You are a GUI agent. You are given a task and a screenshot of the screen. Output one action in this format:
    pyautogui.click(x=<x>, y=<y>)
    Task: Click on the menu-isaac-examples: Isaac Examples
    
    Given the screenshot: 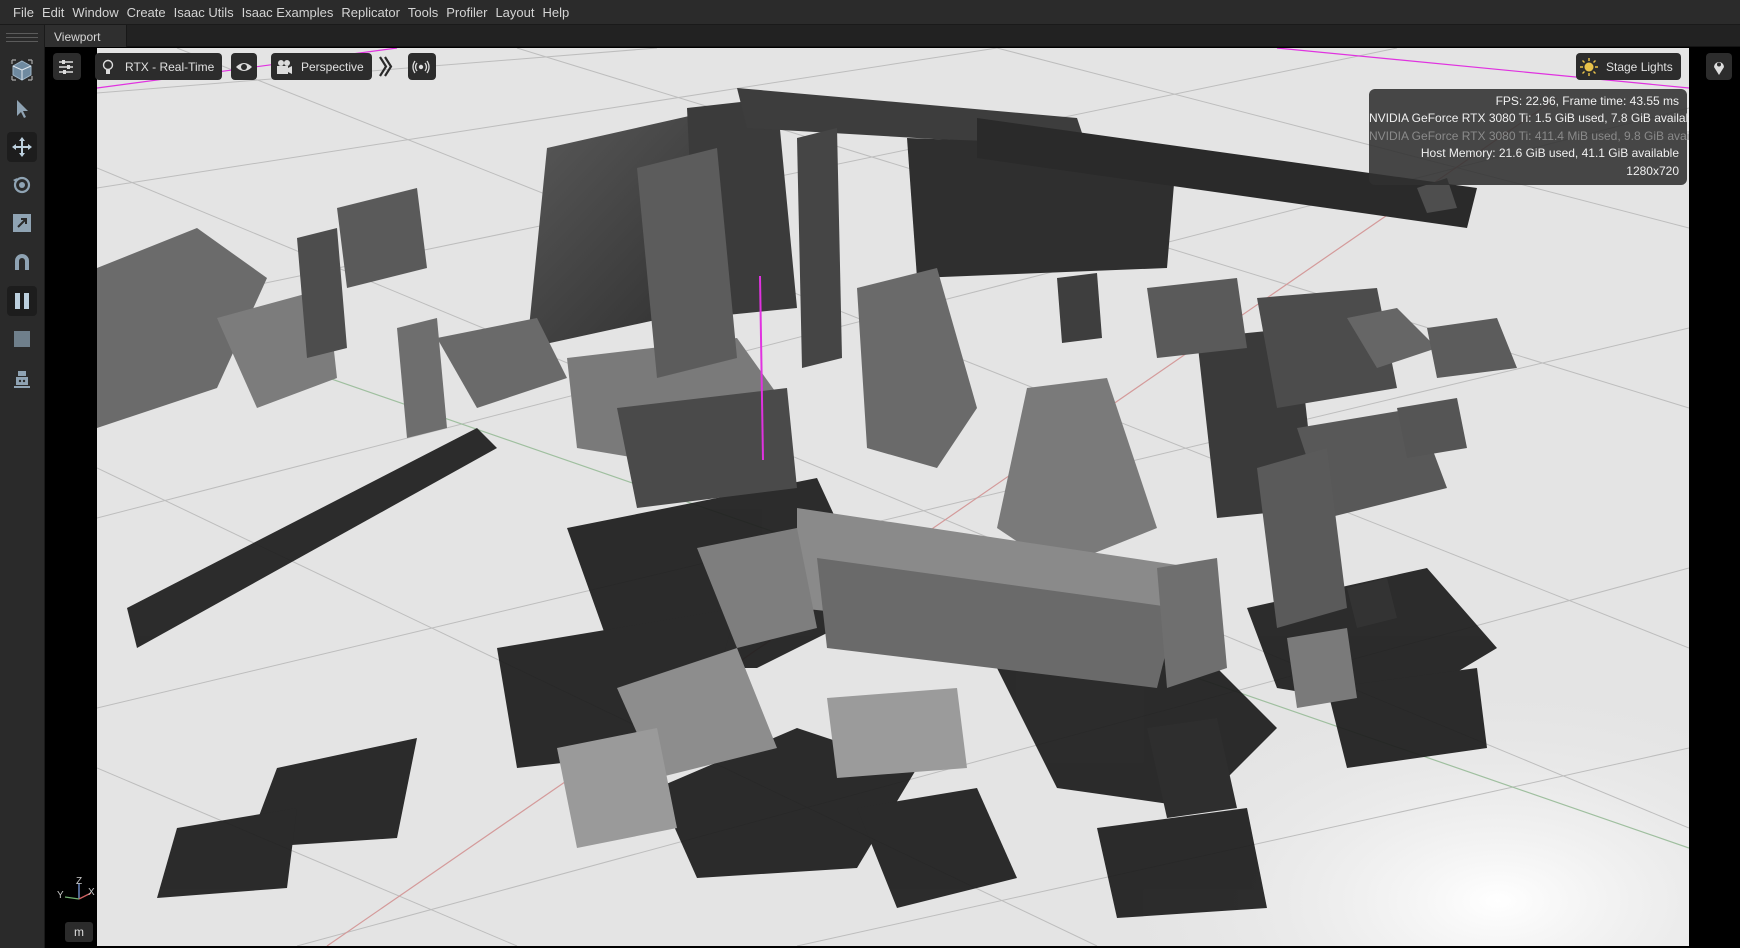 What is the action you would take?
    pyautogui.click(x=288, y=12)
    